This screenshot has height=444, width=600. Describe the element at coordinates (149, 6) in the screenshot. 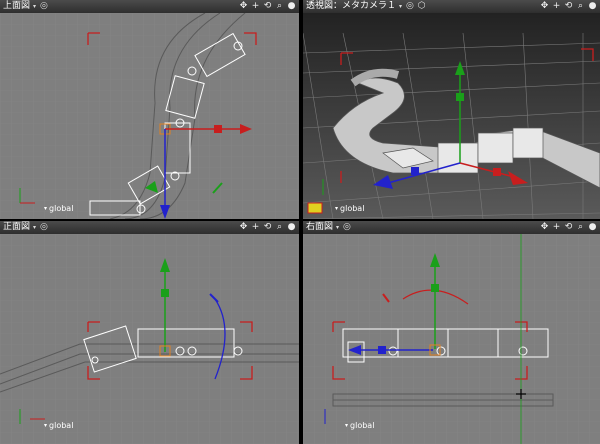

I see `viewport-header: 上面図 ▾ ◎ ✥ + ⟲ ⌕ ●` at that location.